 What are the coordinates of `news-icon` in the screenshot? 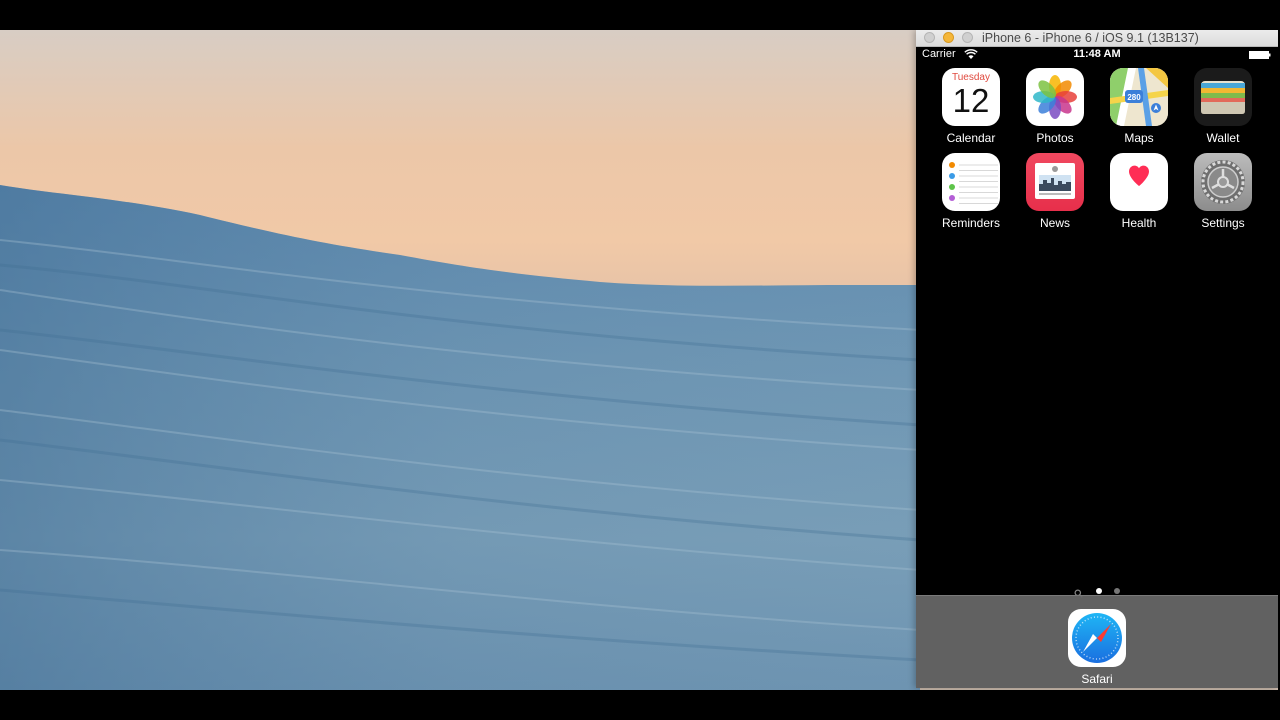 It's located at (1055, 182).